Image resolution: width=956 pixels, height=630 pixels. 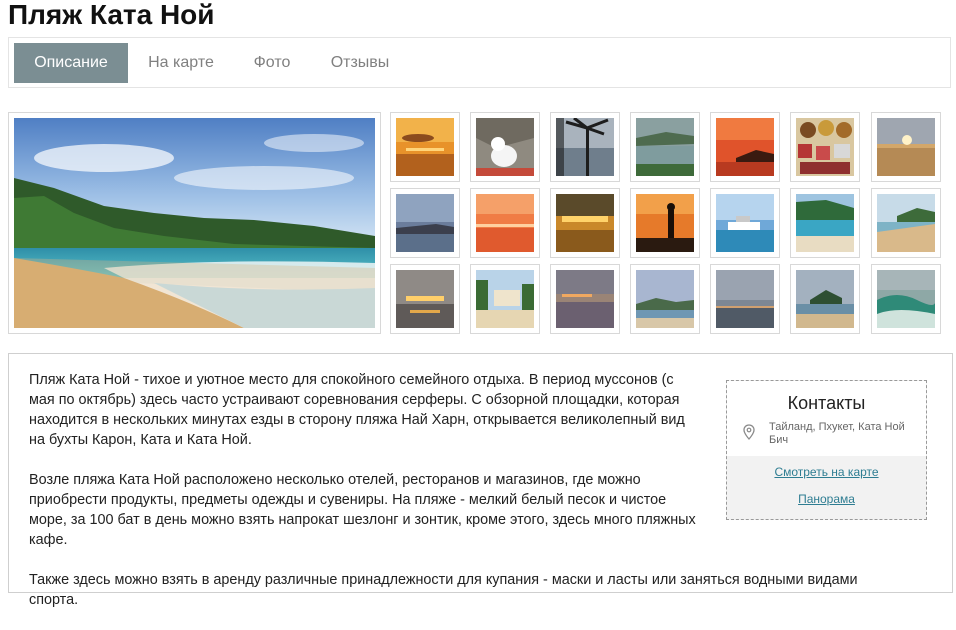 I want to click on sunset-photo-image, so click(x=425, y=147).